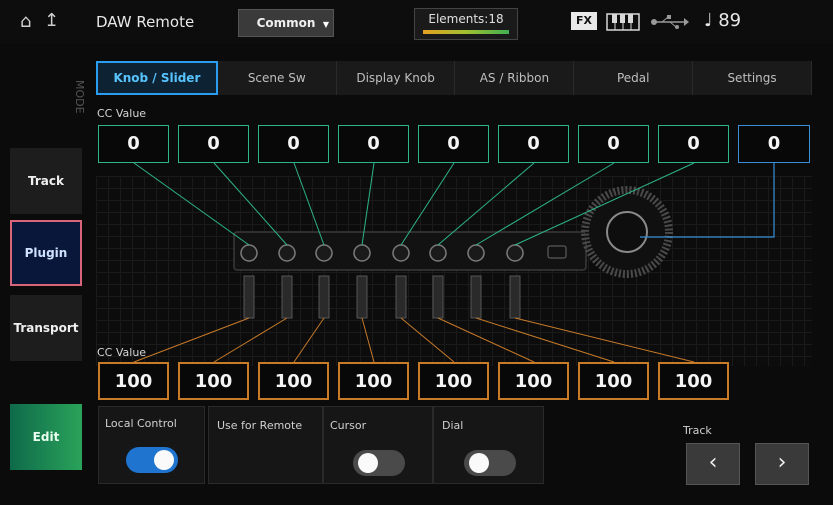  I want to click on knob-4-icon, so click(362, 253).